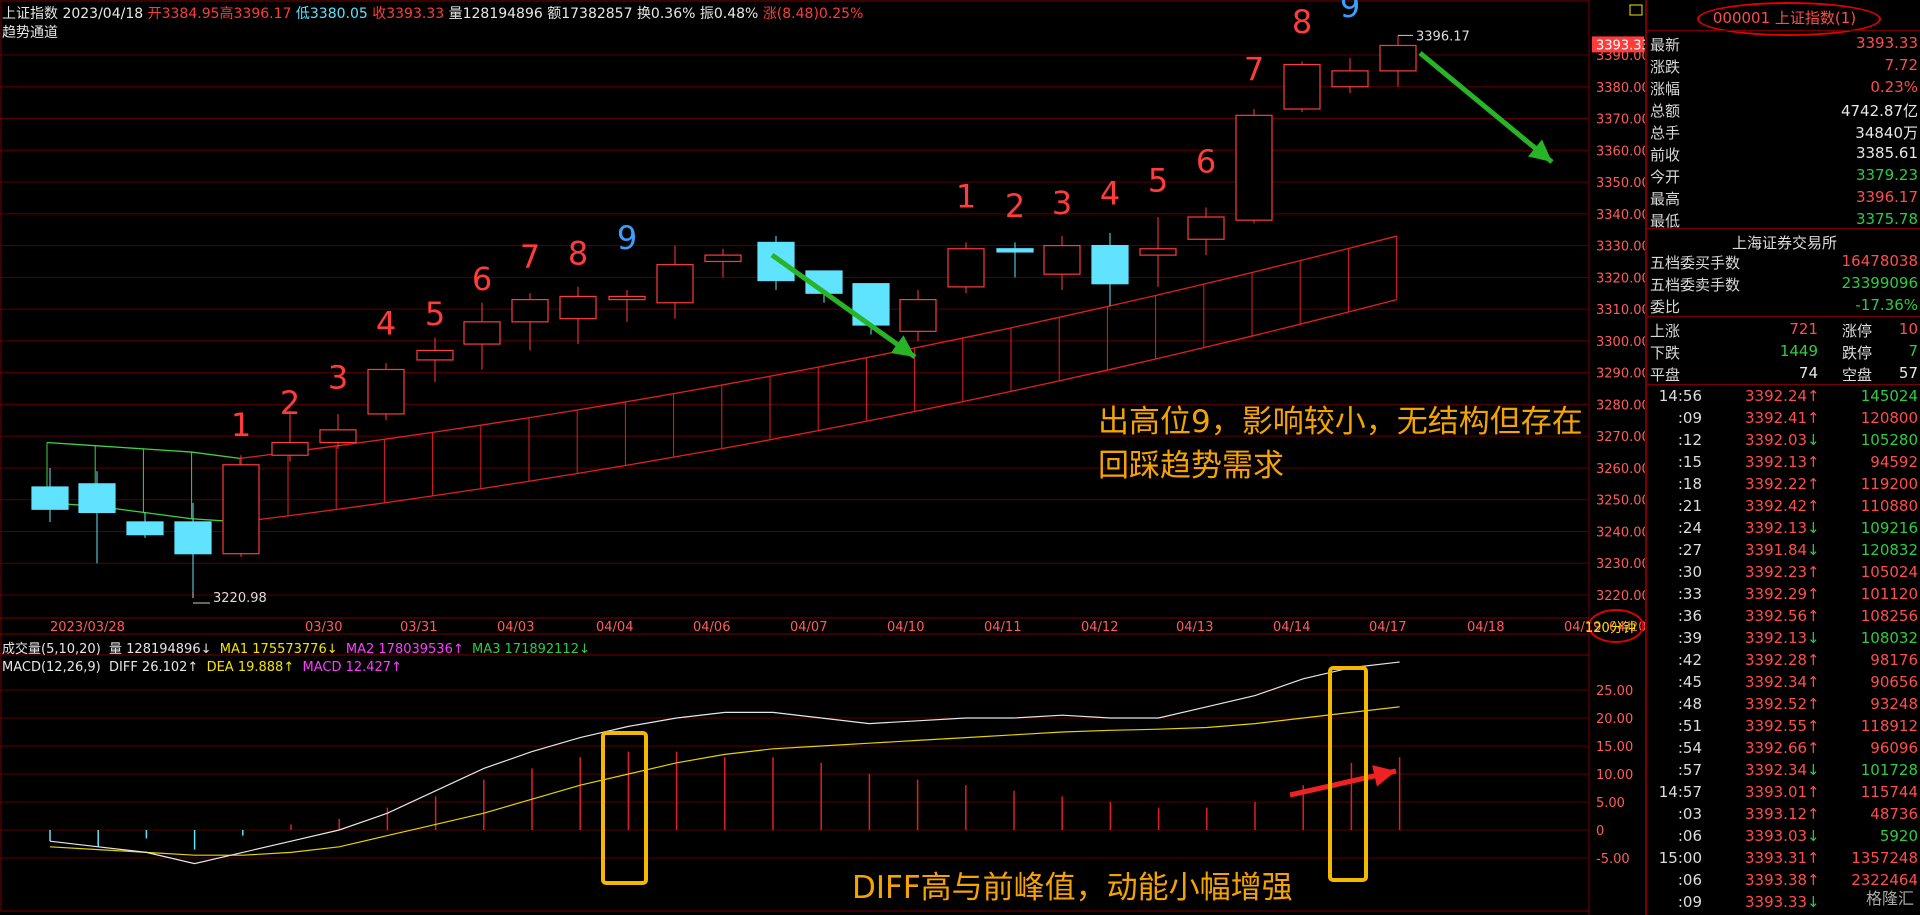 The image size is (1920, 915). What do you see at coordinates (530, 257) in the screenshot?
I see `td-count-label: 7` at bounding box center [530, 257].